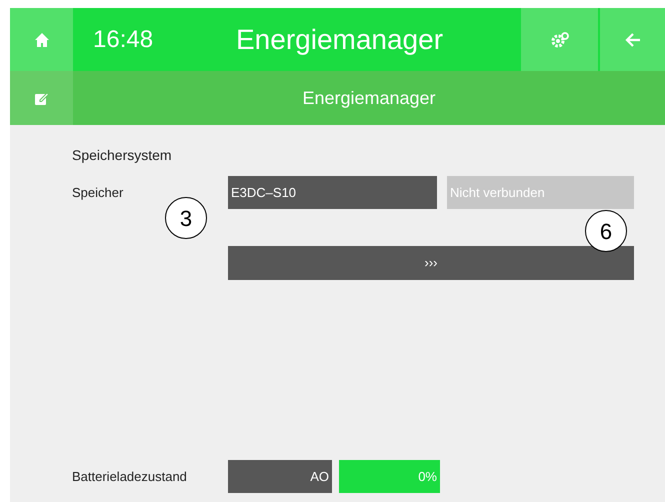  What do you see at coordinates (122, 155) in the screenshot?
I see `group-title: Speichersystem` at bounding box center [122, 155].